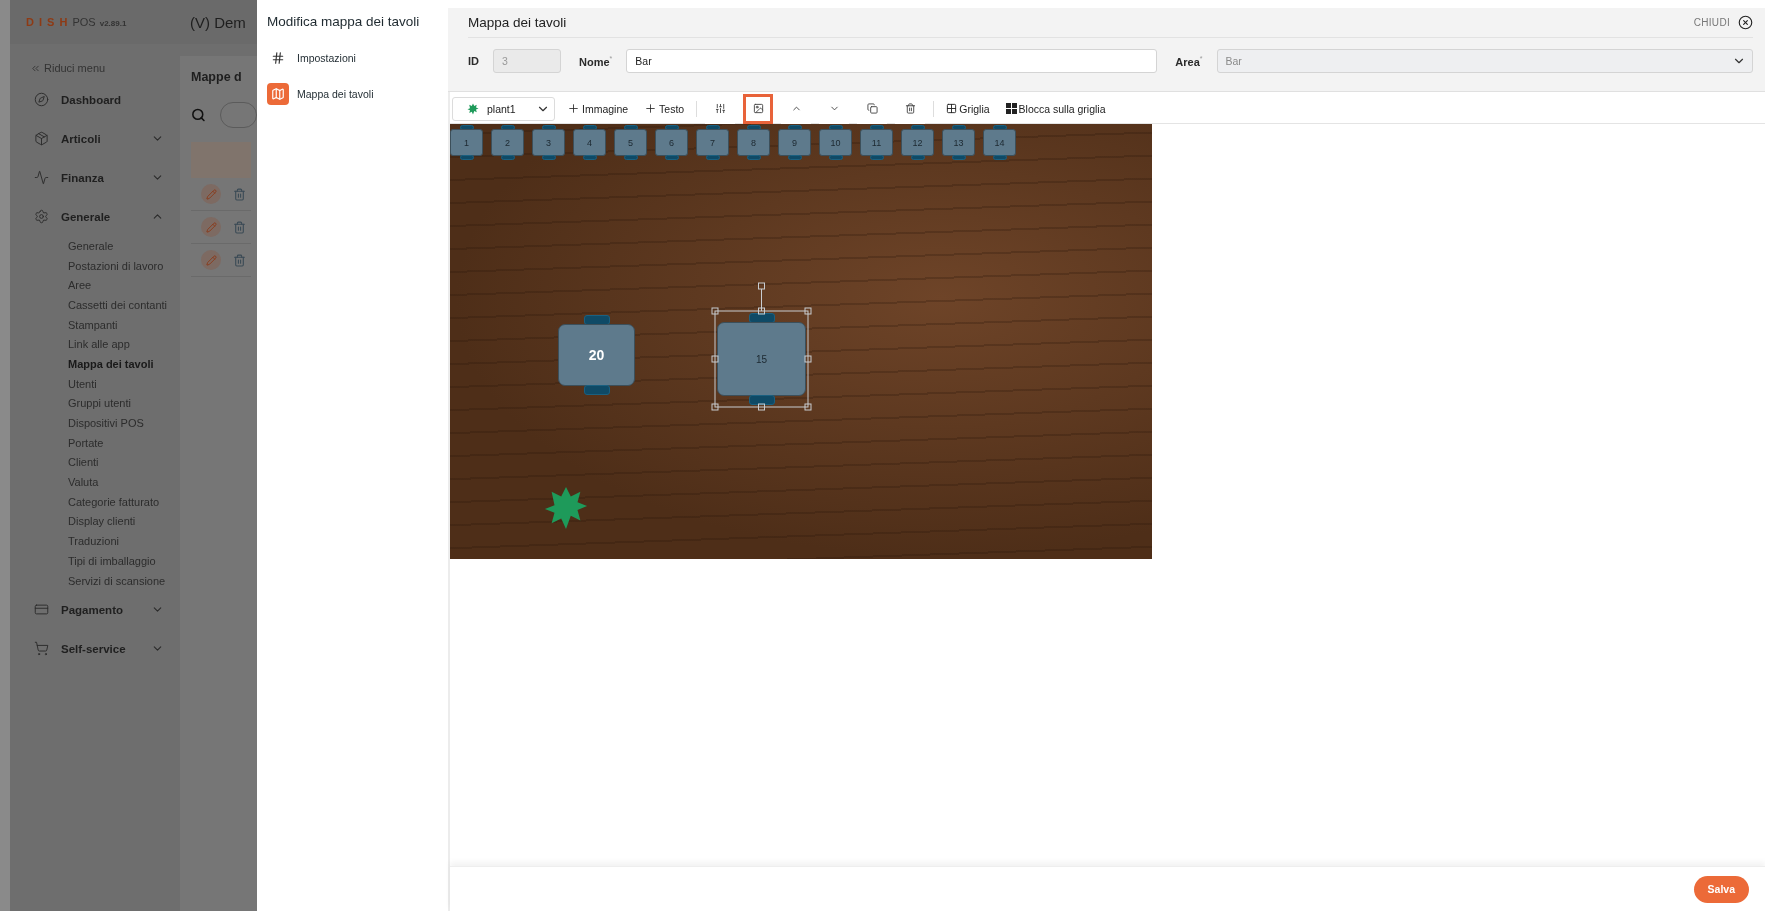 The image size is (1765, 911). I want to click on field-label: Nome$^{*}$, so click(596, 61).